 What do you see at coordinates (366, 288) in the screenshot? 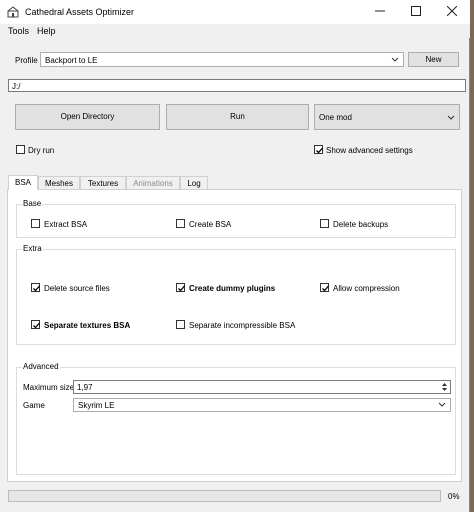
I see `allow-compression-label: Allow compression` at bounding box center [366, 288].